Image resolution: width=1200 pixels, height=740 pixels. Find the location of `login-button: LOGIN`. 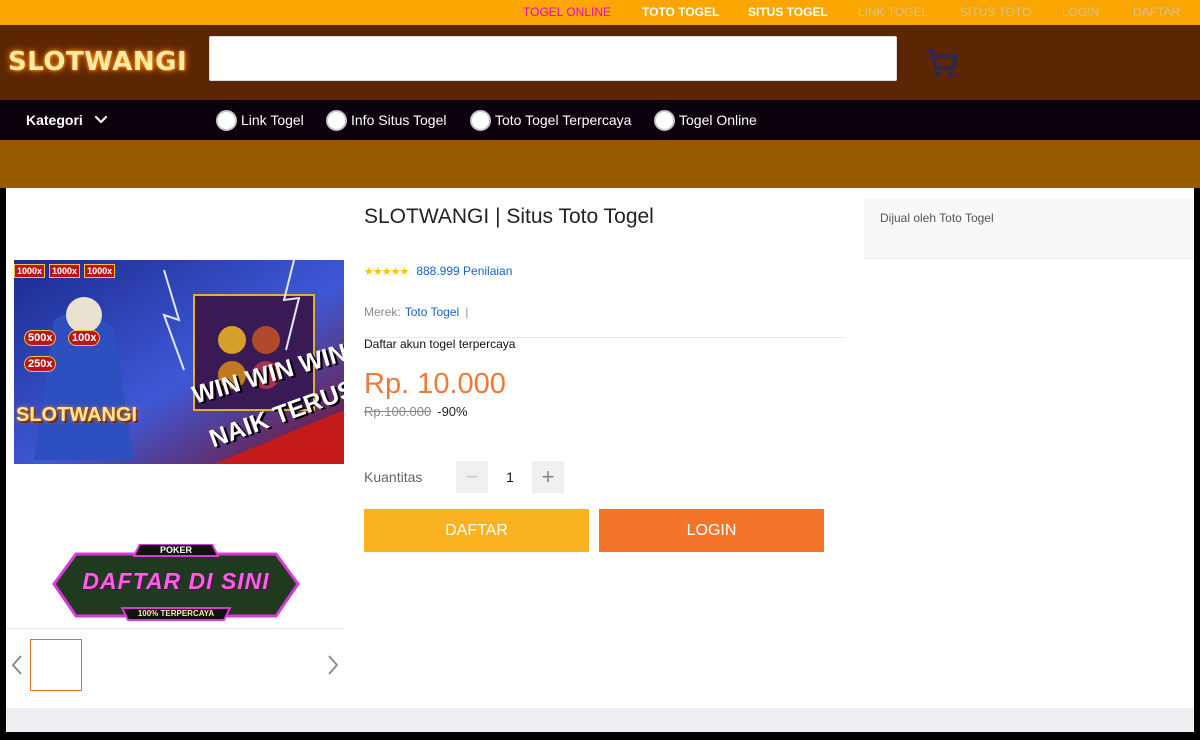

login-button: LOGIN is located at coordinates (711, 530).